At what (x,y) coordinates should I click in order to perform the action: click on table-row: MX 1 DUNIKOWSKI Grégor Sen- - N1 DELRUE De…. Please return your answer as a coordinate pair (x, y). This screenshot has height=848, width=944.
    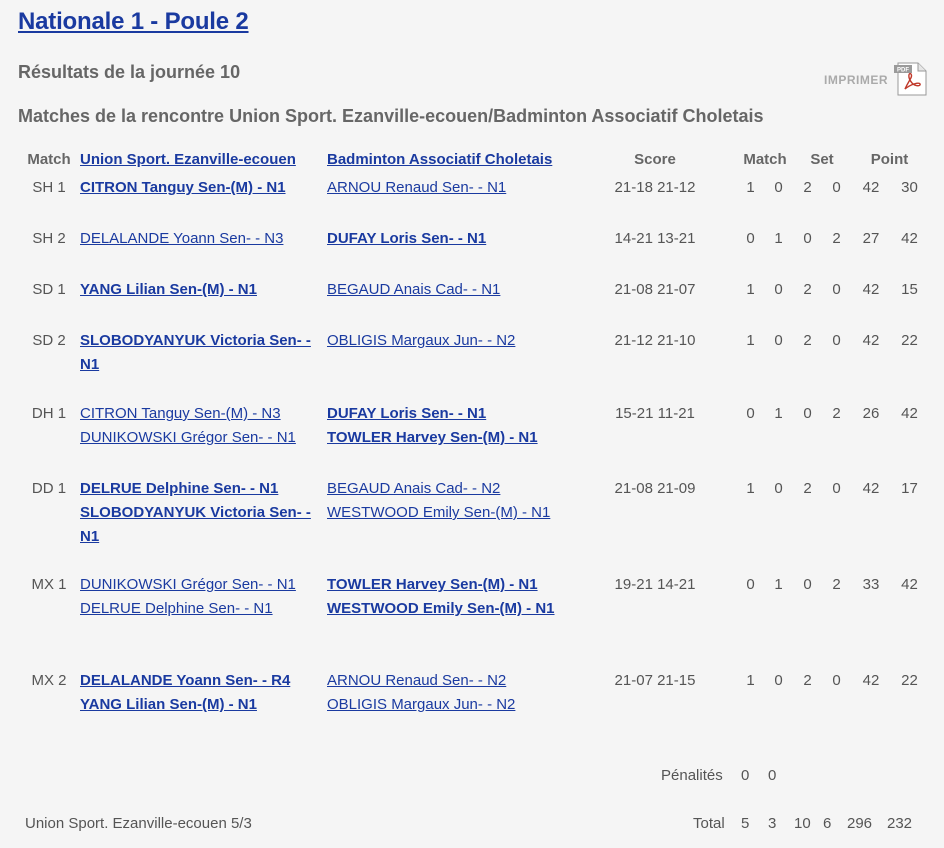
    Looking at the image, I should click on (473, 621).